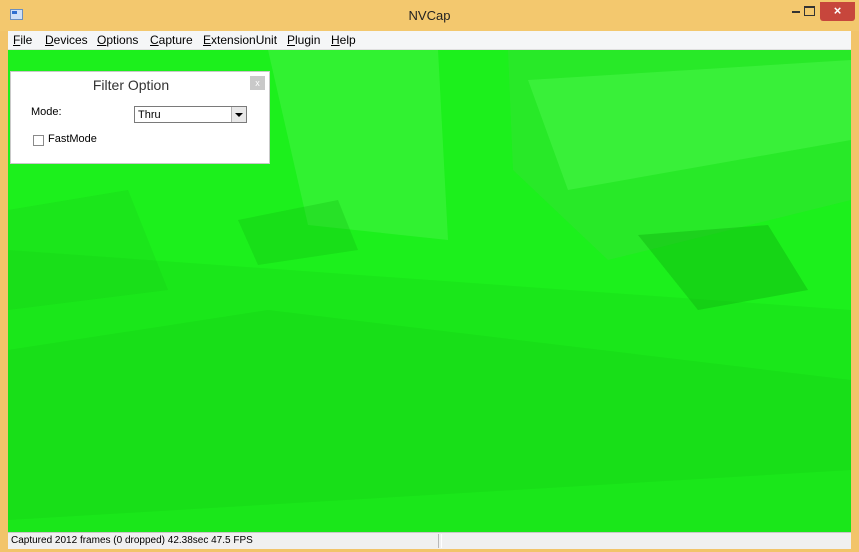  Describe the element at coordinates (240, 40) in the screenshot. I see `menu-extensionunit: ExtensionUnit` at that location.